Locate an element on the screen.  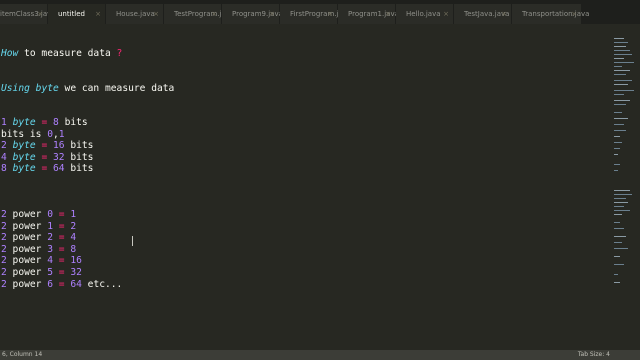
text-cursor-icon is located at coordinates (133, 241).